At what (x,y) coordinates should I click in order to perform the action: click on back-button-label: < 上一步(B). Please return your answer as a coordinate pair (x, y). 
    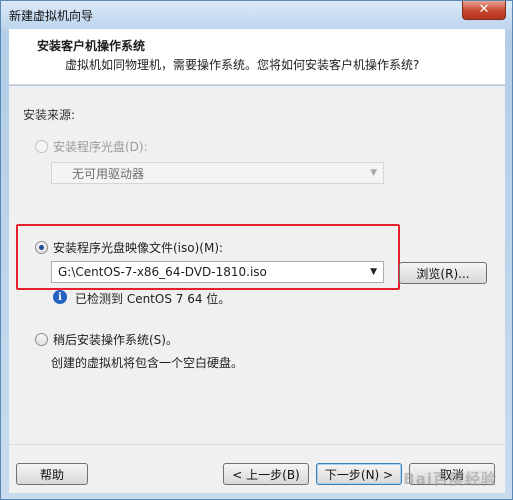
    Looking at the image, I should click on (266, 474).